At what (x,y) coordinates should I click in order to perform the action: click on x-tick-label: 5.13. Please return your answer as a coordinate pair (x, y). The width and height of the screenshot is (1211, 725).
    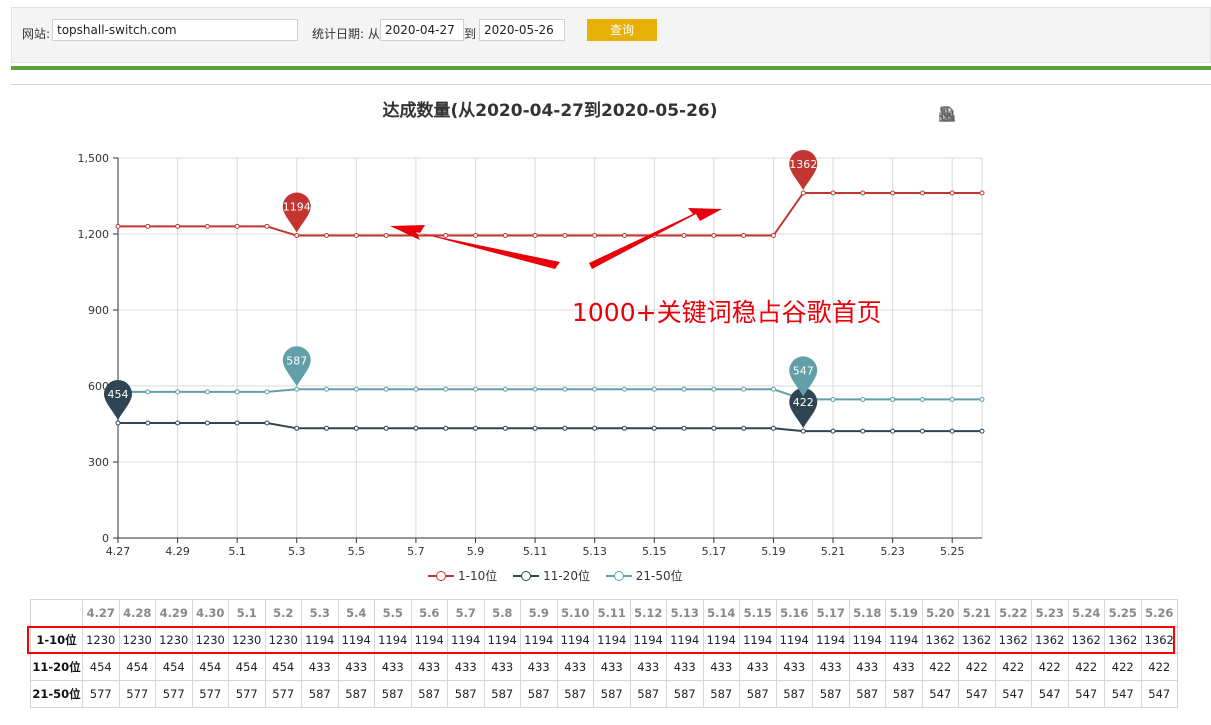
    Looking at the image, I should click on (594, 551).